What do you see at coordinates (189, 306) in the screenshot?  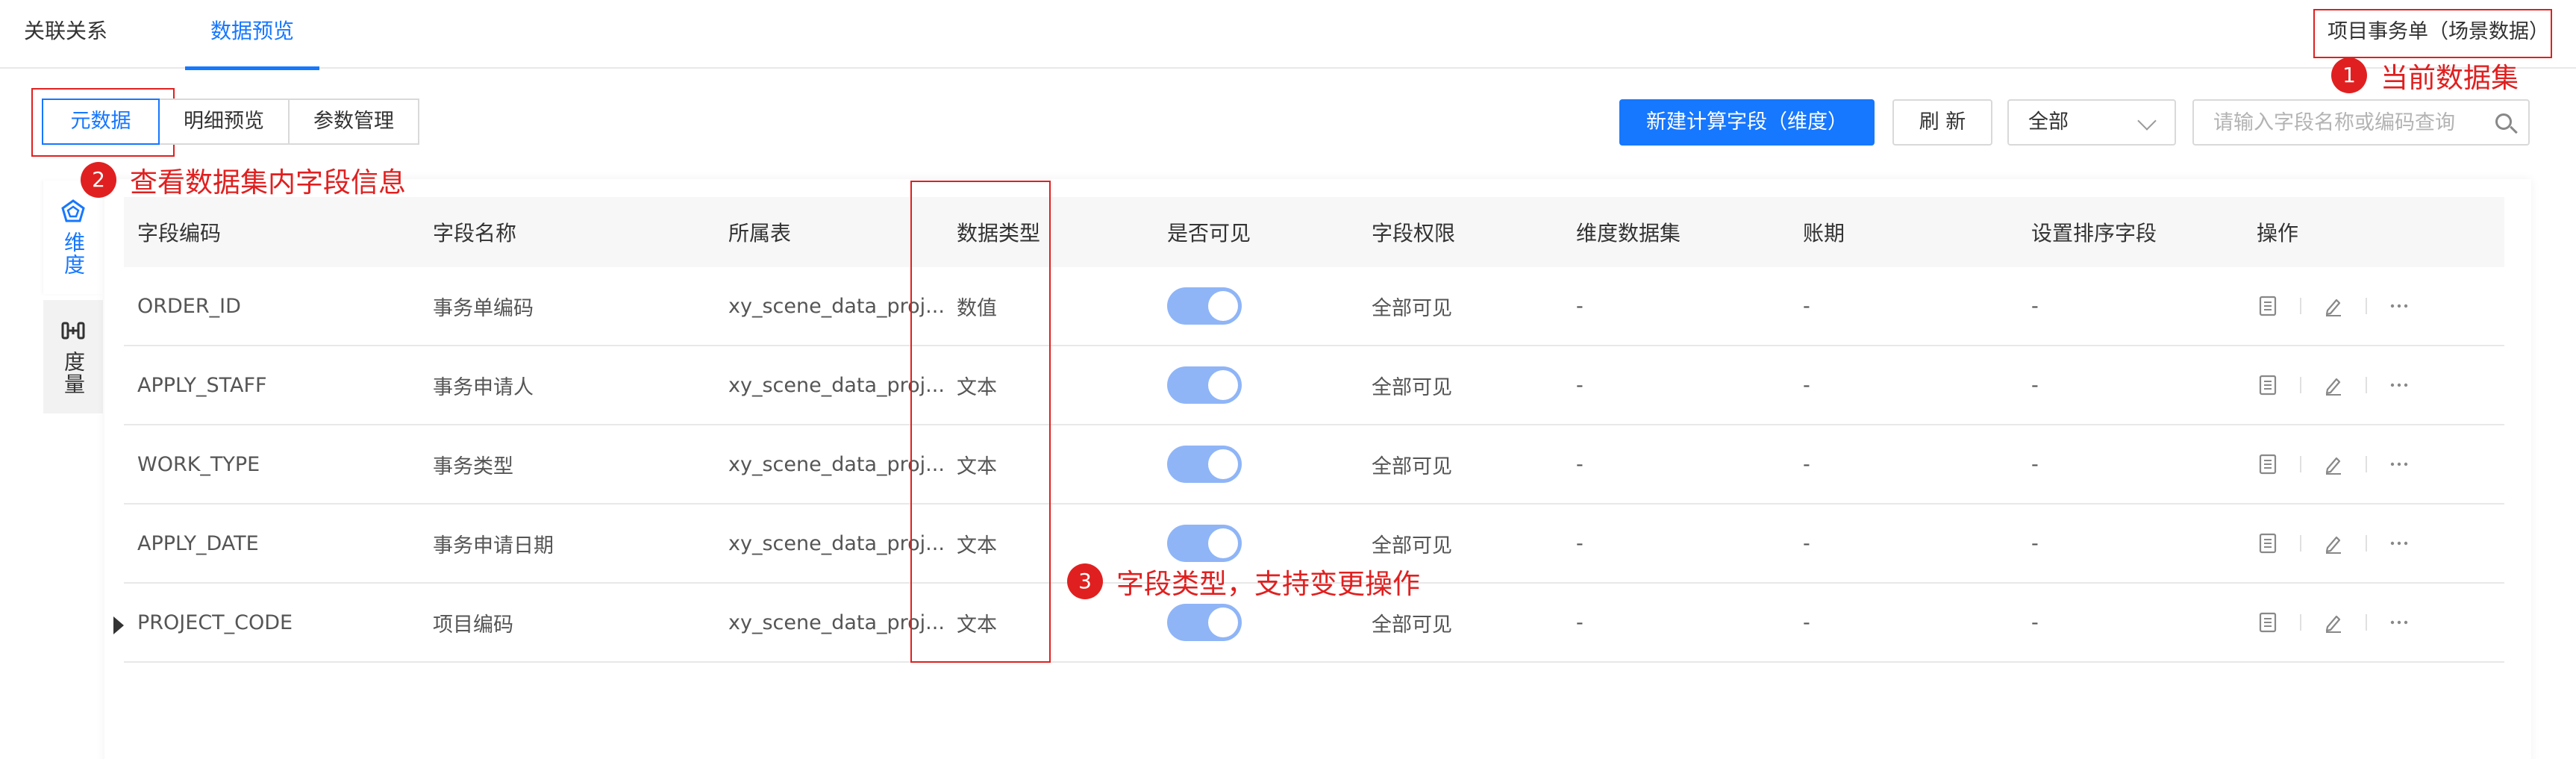 I see `field-code: ORDER_ID` at bounding box center [189, 306].